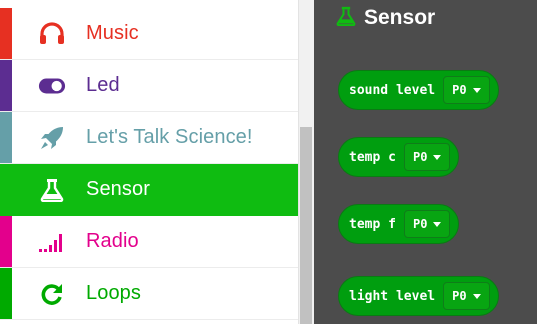 The image size is (537, 324). I want to click on category-label: Let's Talk Science!, so click(169, 137).